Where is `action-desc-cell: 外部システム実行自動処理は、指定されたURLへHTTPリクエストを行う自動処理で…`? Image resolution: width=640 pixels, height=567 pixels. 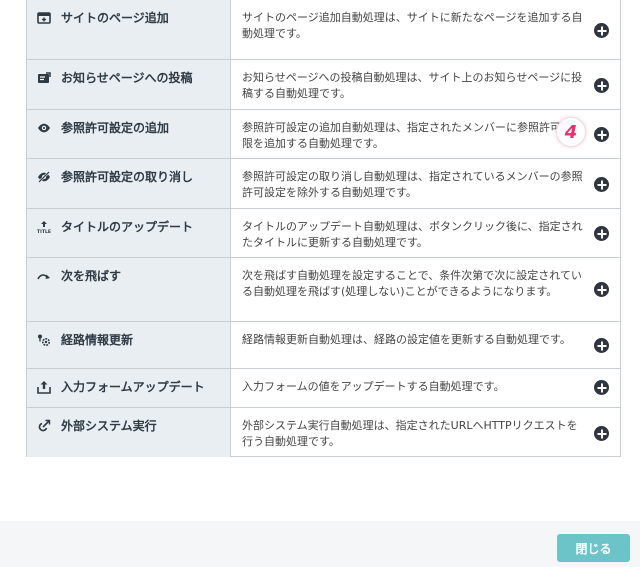
action-desc-cell: 外部システム実行自動処理は、指定されたURLへHTTPリクエストを行う自動処理で… is located at coordinates (425, 432).